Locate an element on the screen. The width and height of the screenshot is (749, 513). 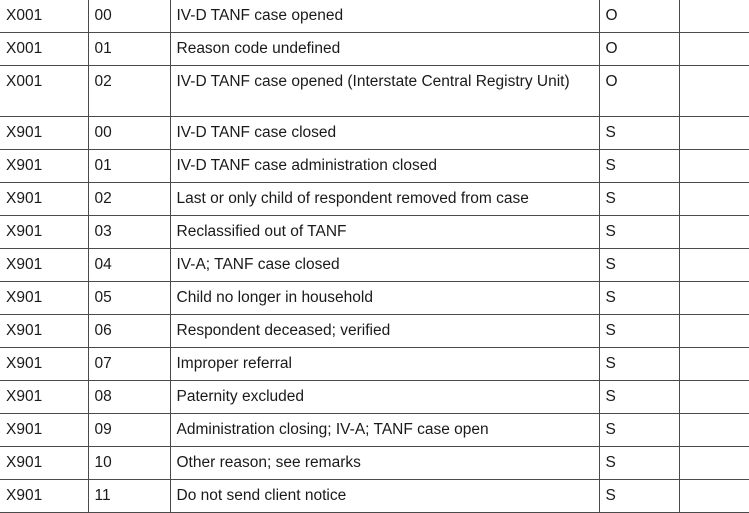
description-cell: Improper referral is located at coordinates (384, 364).